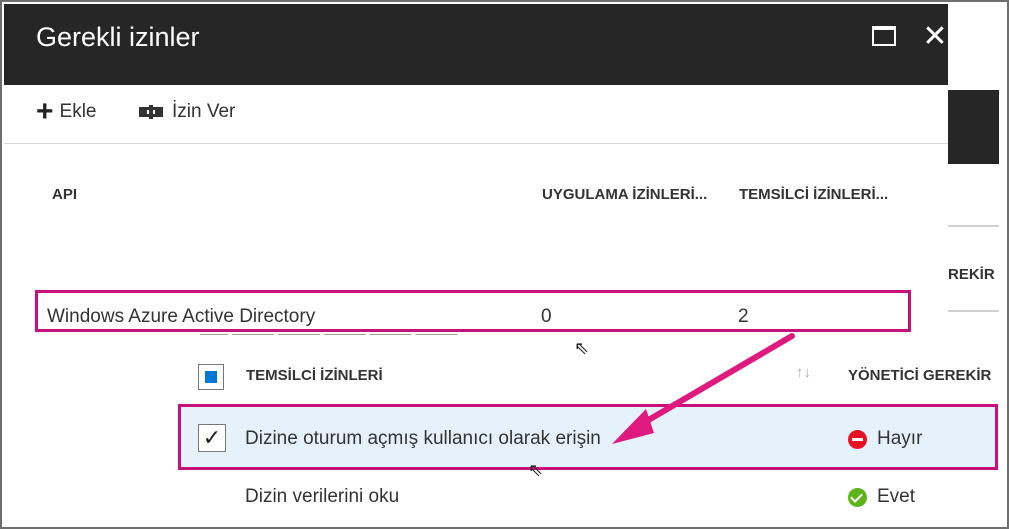 The height and width of the screenshot is (529, 1009). Describe the element at coordinates (476, 114) in the screenshot. I see `command-bar: + Ekle İzin Ver` at that location.